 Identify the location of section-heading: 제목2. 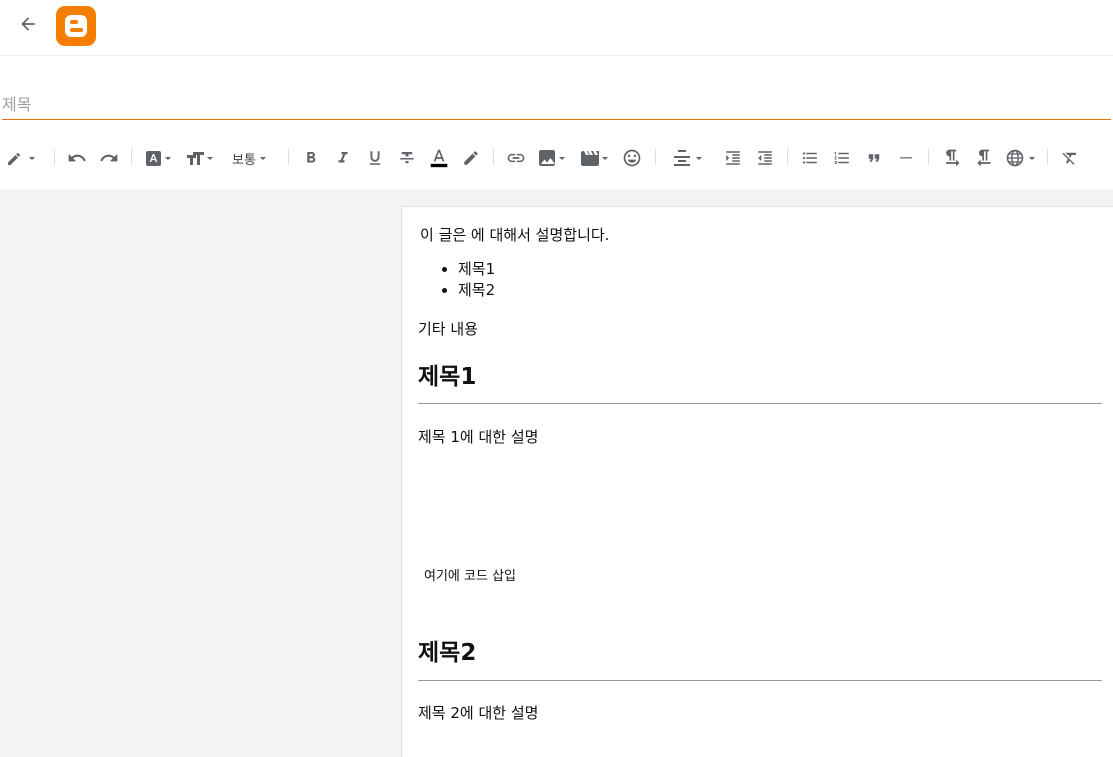
(447, 653).